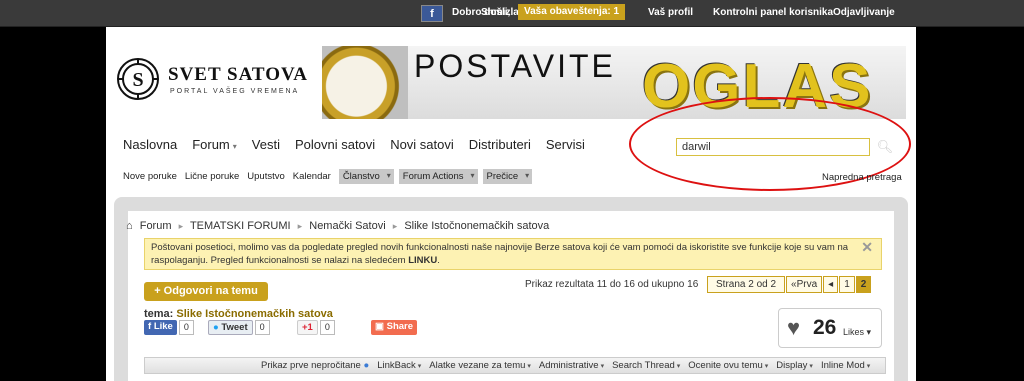 The height and width of the screenshot is (381, 1024). Describe the element at coordinates (150, 176) in the screenshot. I see `subnav-item-new-posts: Nove poruke` at that location.